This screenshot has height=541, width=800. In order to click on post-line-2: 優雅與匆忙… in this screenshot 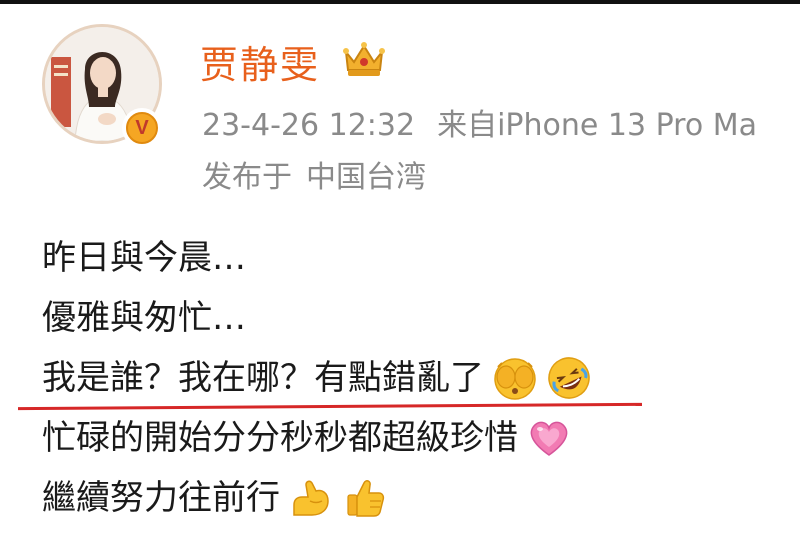, I will do `click(417, 318)`.